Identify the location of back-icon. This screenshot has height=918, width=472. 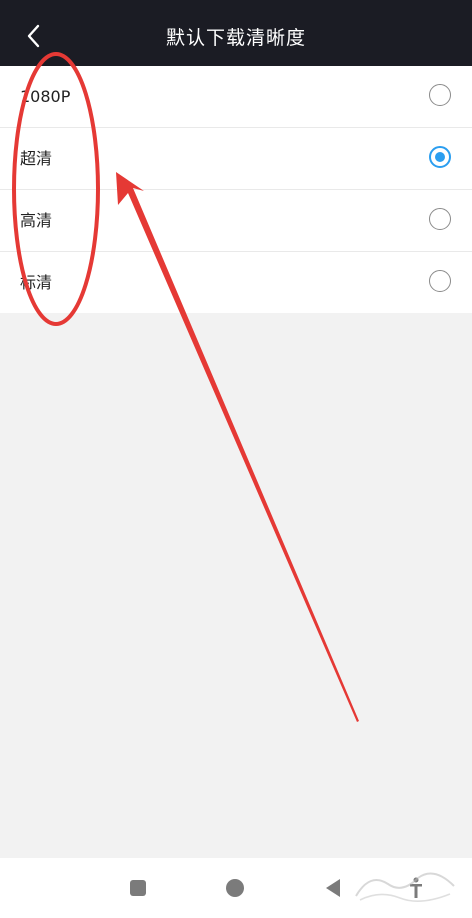
(333, 888).